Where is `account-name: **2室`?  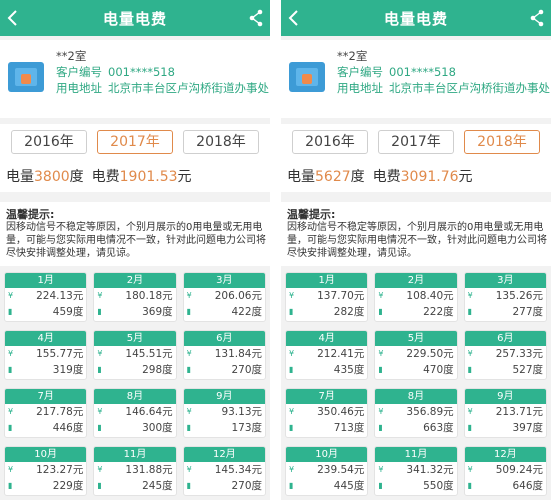 account-name: **2室 is located at coordinates (352, 56).